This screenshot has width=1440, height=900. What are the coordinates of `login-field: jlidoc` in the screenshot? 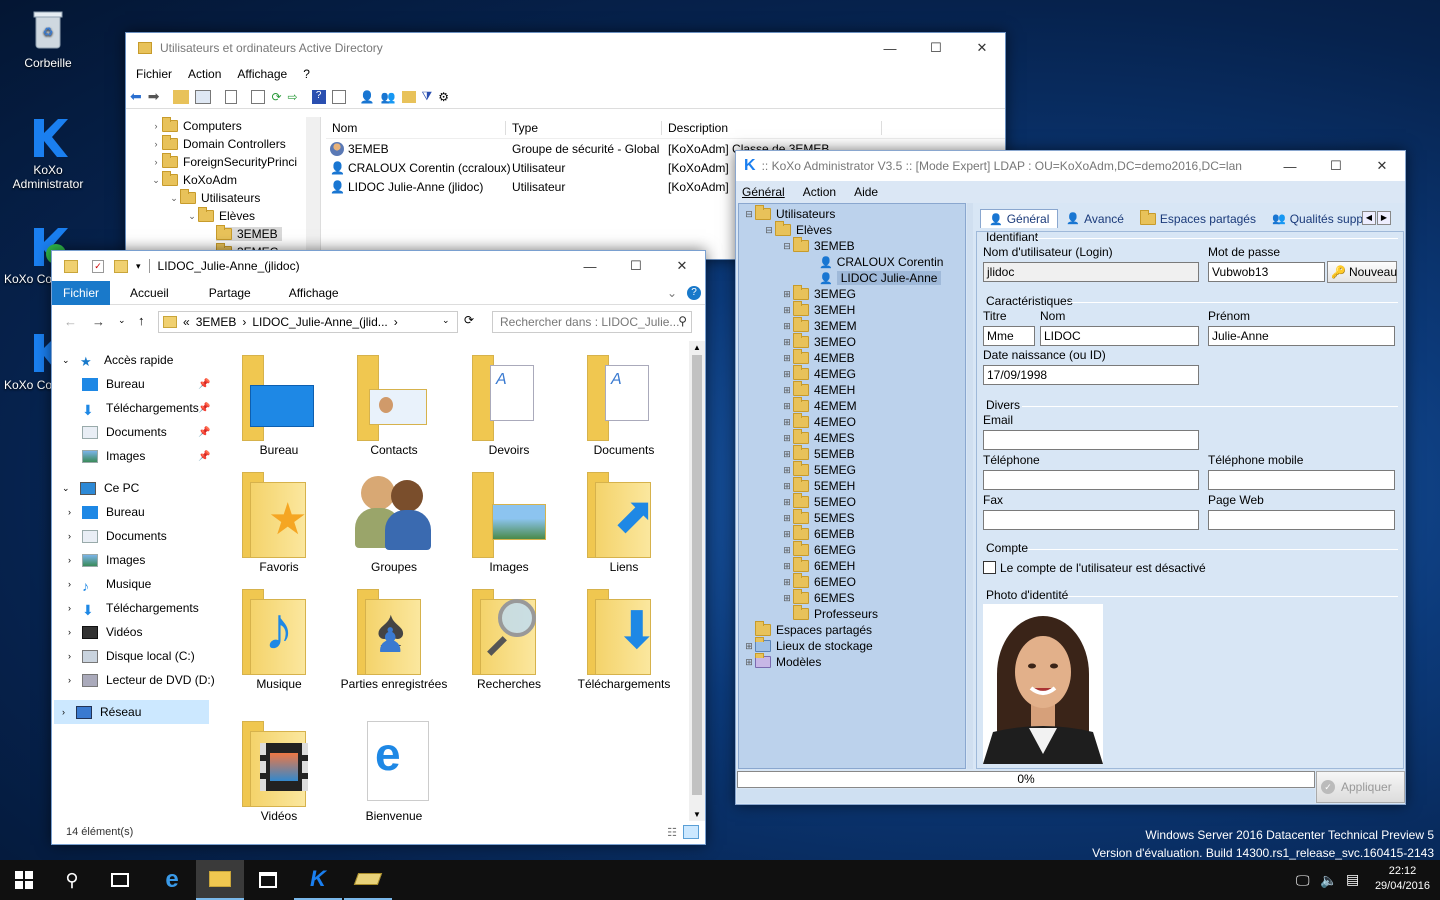 It's located at (1091, 272).